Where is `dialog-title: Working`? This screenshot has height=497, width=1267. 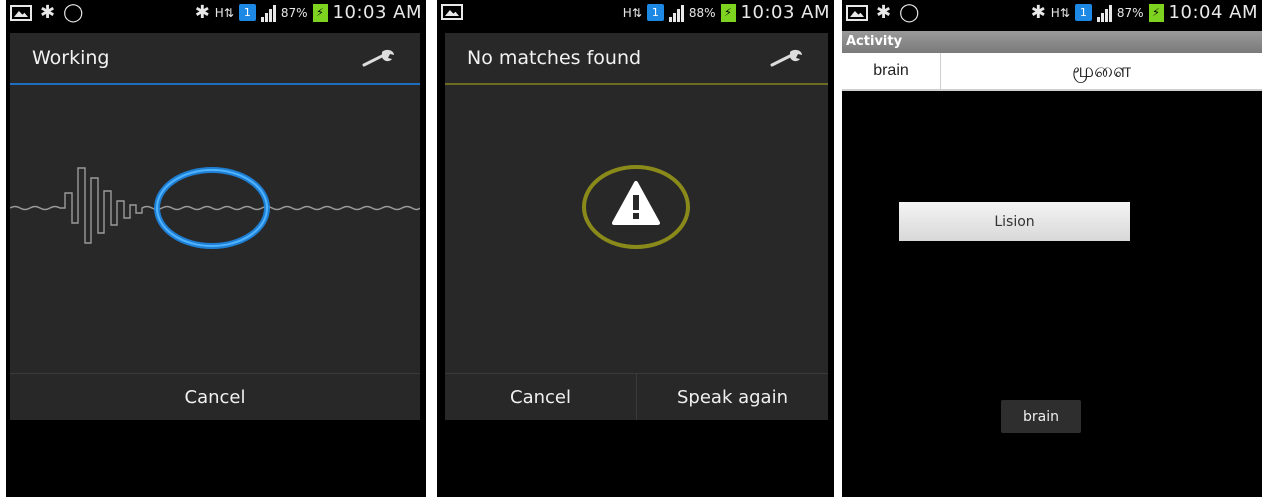 dialog-title: Working is located at coordinates (71, 58).